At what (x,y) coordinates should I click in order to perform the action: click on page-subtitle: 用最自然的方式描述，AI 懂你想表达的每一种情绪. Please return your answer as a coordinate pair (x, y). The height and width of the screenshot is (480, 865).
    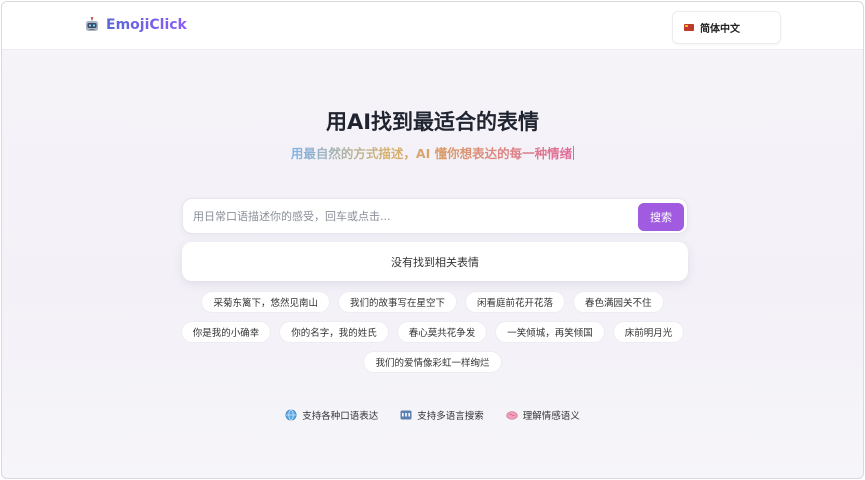
    Looking at the image, I should click on (432, 152).